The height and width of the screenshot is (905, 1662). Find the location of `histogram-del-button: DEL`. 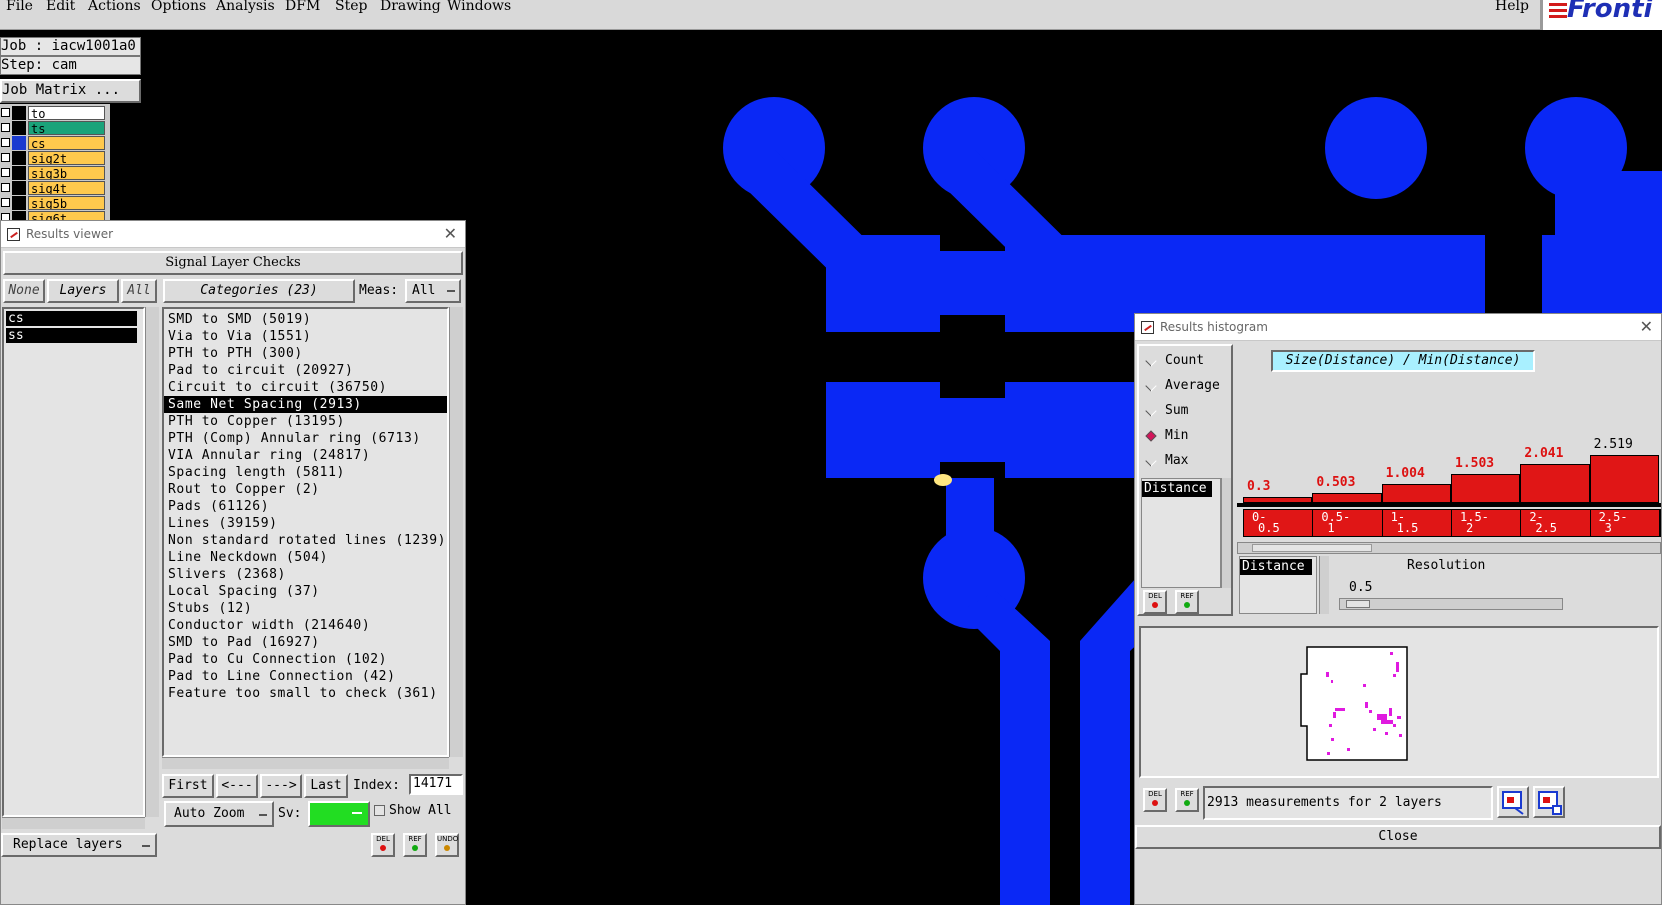

histogram-del-button: DEL is located at coordinates (1155, 602).